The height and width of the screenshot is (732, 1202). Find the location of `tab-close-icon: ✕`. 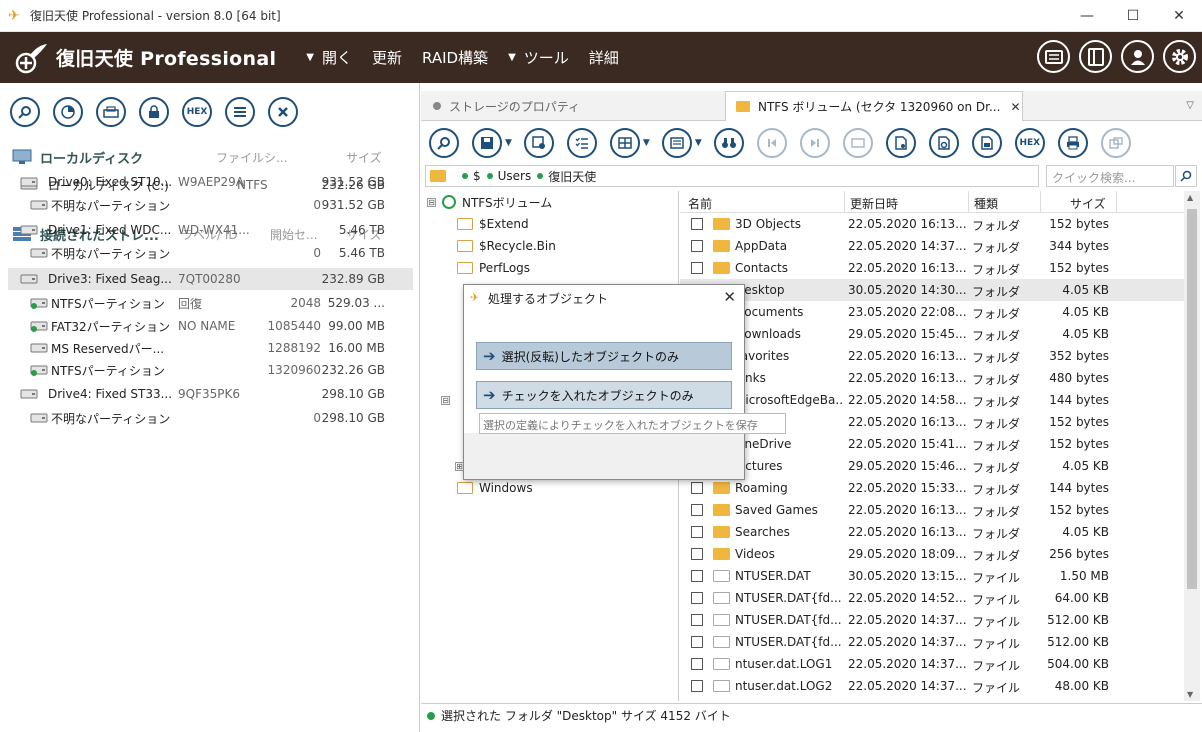

tab-close-icon: ✕ is located at coordinates (1015, 107).